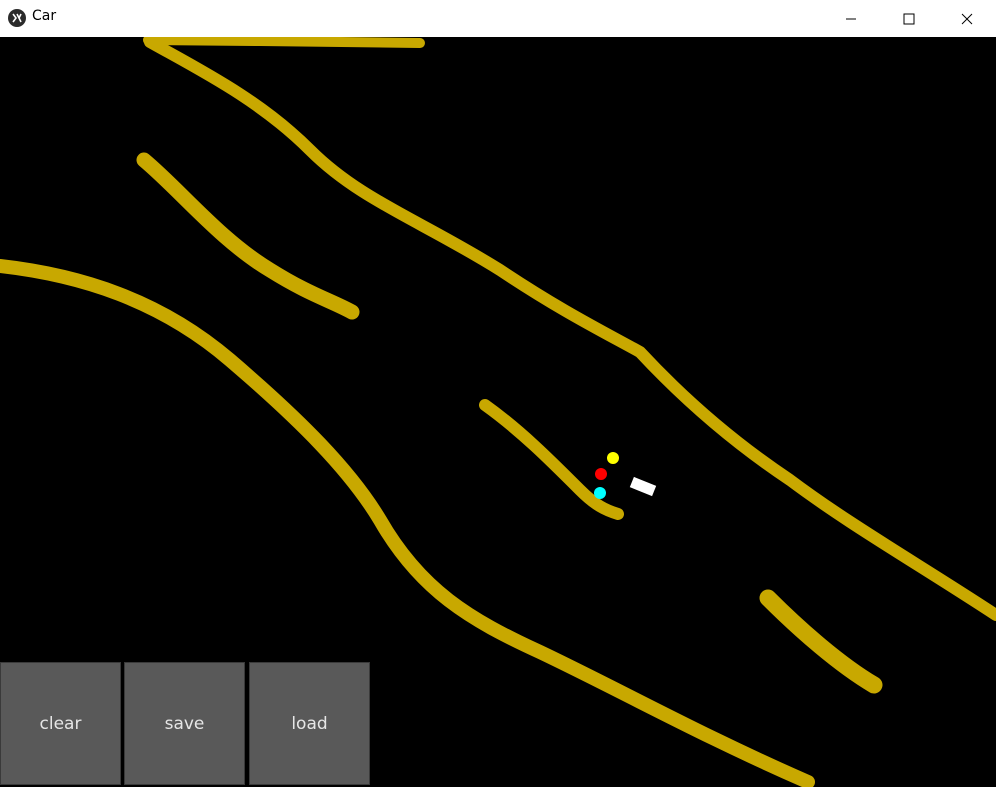 The width and height of the screenshot is (996, 787). Describe the element at coordinates (643, 486) in the screenshot. I see `car` at that location.